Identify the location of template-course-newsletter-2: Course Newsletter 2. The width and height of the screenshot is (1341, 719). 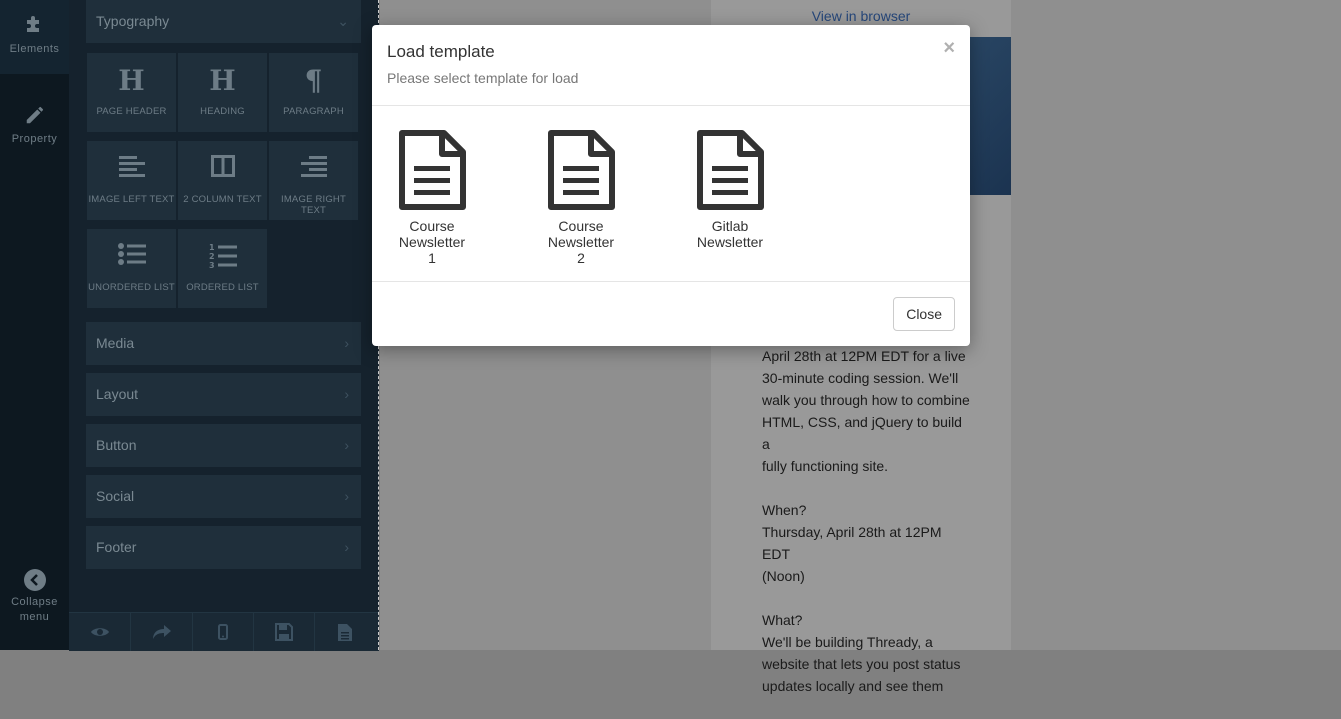
(581, 198).